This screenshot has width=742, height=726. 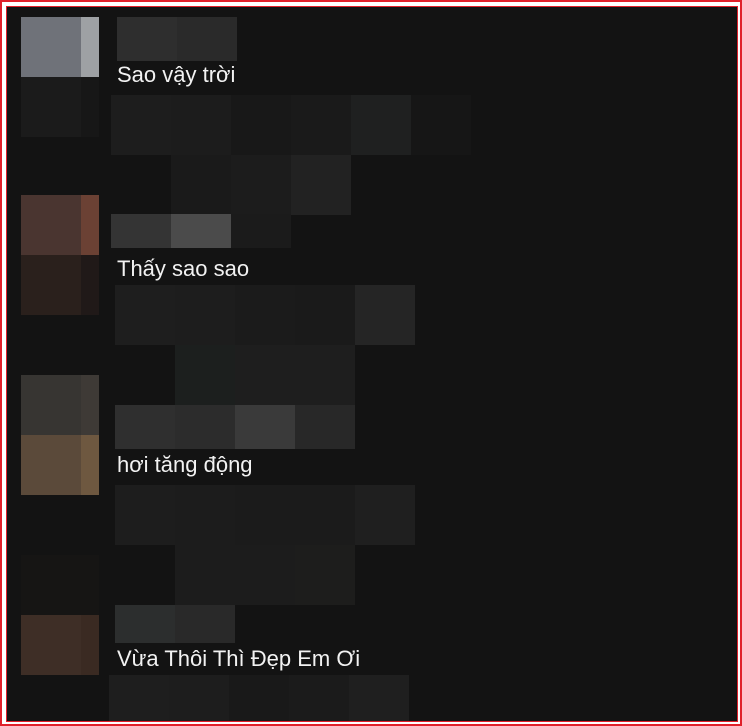 I want to click on comment-text: hơi tăng động, so click(x=185, y=464).